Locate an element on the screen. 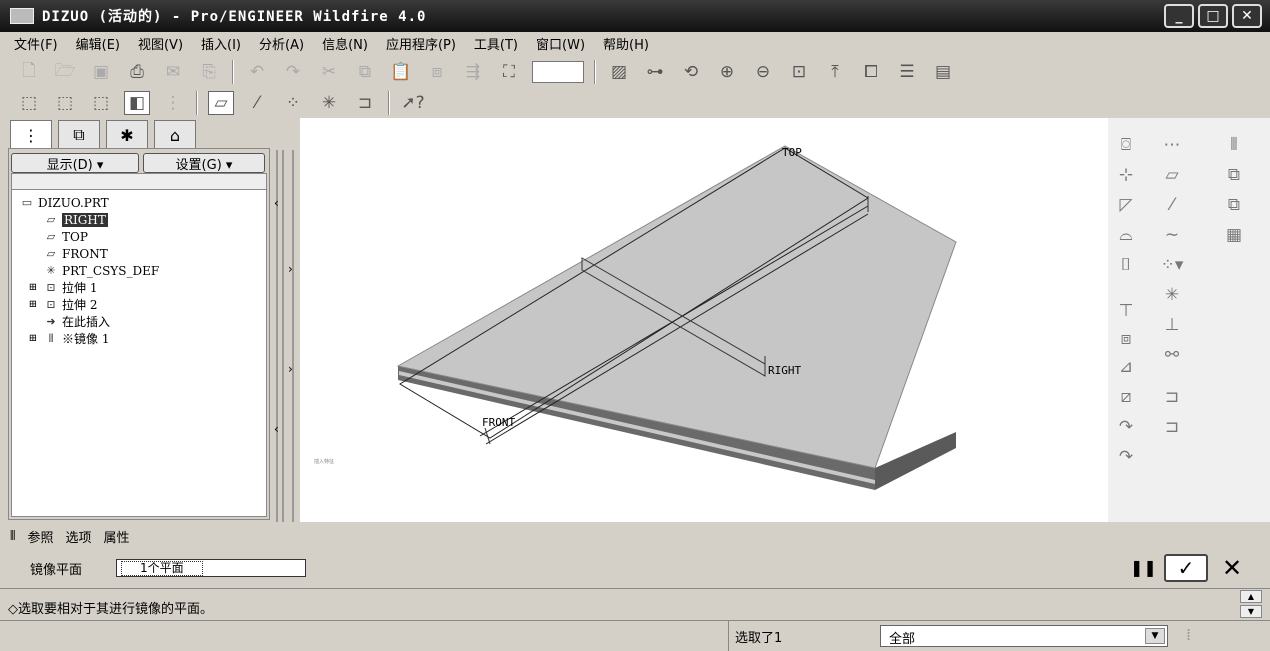 The image size is (1270, 651). hole-tool-icon: ⌼ is located at coordinates (1126, 145).